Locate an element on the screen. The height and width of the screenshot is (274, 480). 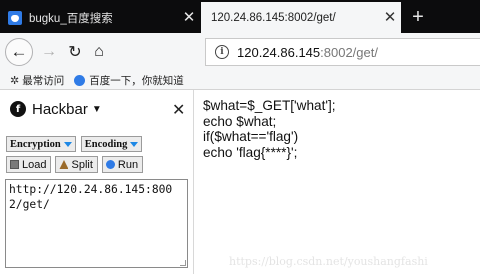
hackbar-action-row: Load Split Run is located at coordinates (76, 164).